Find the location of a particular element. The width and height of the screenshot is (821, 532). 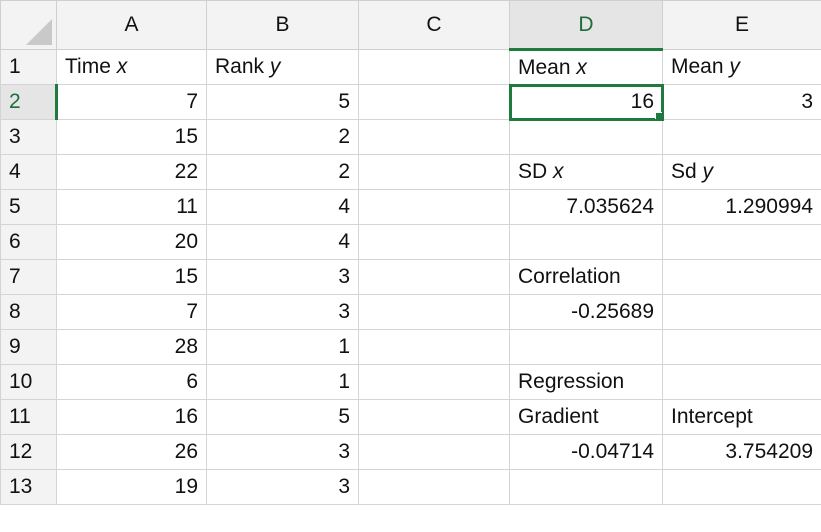

cell-a13: 19 is located at coordinates (131, 487).